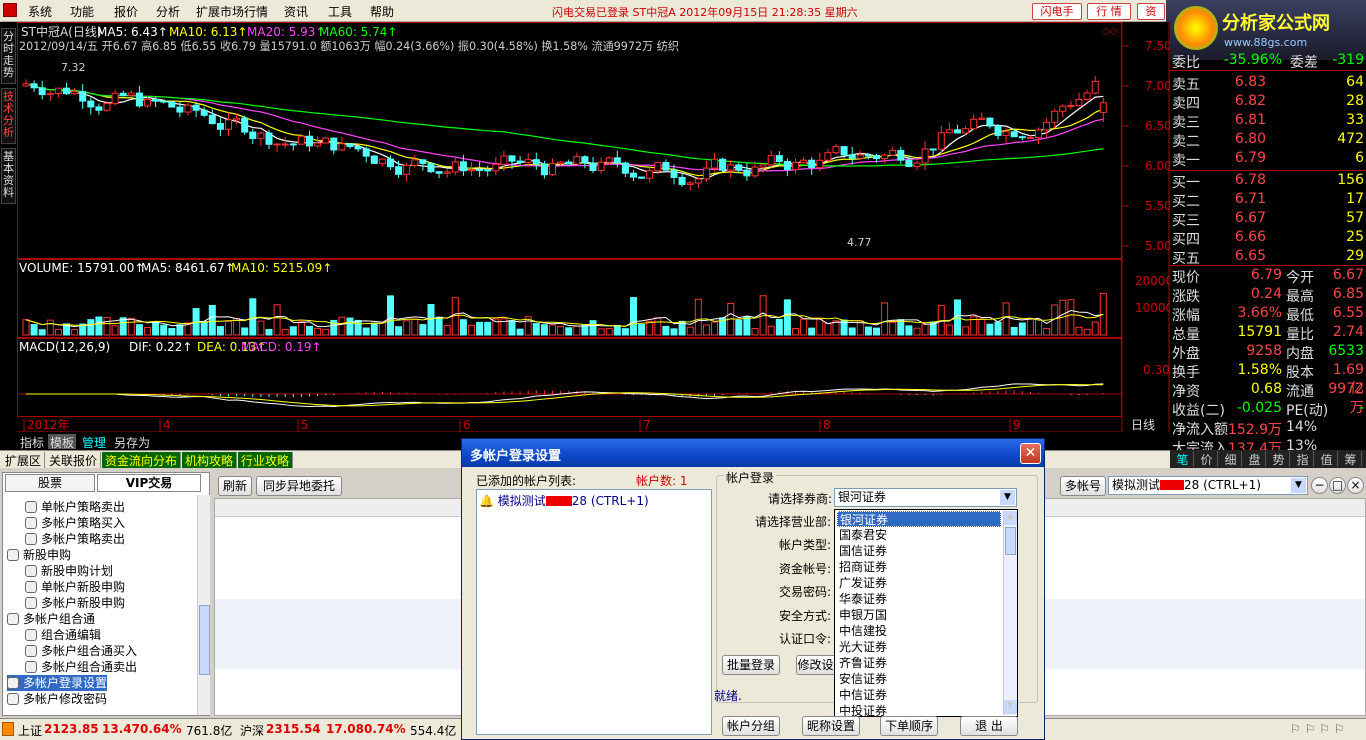 The height and width of the screenshot is (740, 1366). Describe the element at coordinates (132, 442) in the screenshot. I see `tab-save-as: 另存为` at that location.